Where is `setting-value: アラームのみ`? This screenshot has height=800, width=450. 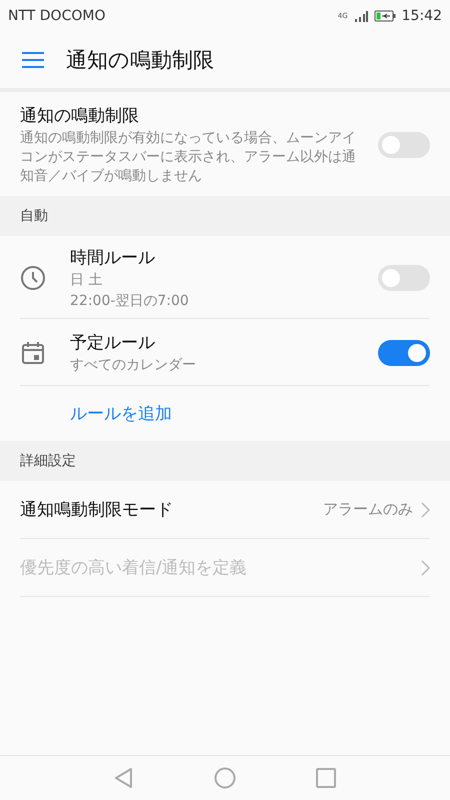 setting-value: アラームのみ is located at coordinates (368, 510).